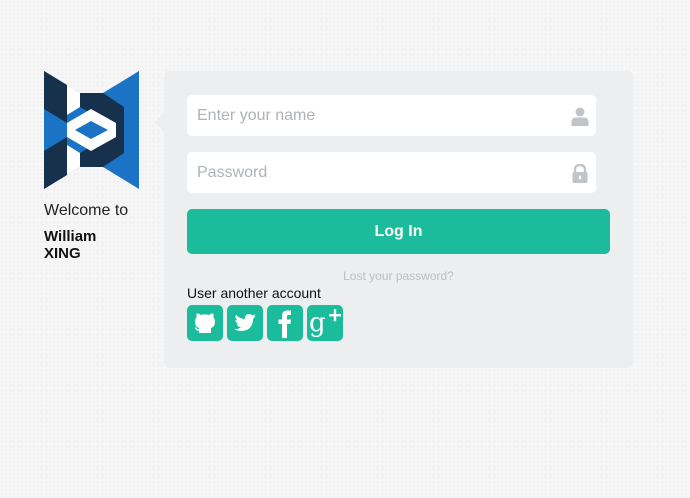 Image resolution: width=690 pixels, height=498 pixels. I want to click on google-plus-icon: g, so click(325, 323).